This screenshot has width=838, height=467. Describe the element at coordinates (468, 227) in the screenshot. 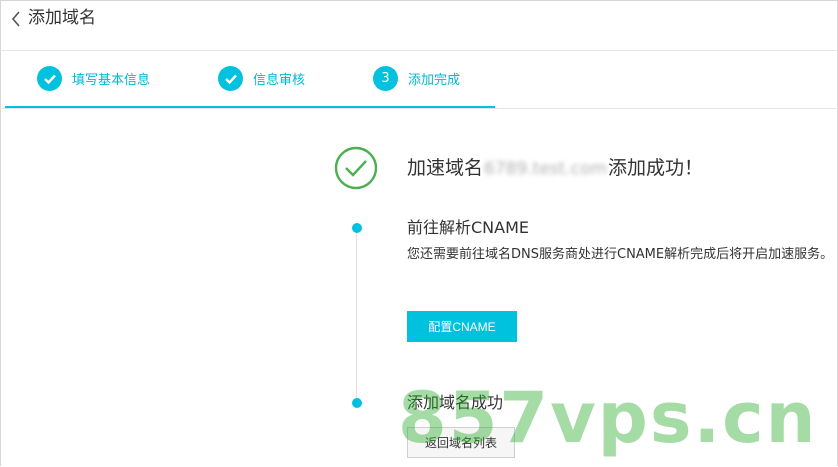

I see `cname-section-title: 前往解析CNAME` at that location.